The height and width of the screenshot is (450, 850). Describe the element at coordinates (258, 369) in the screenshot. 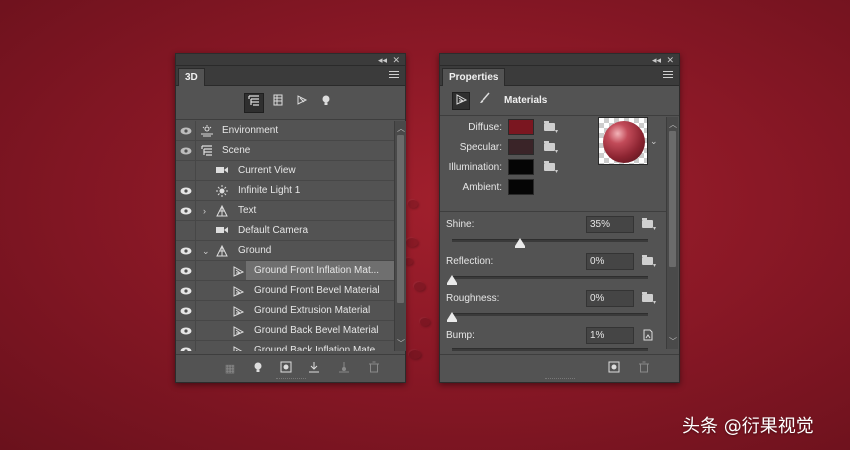

I see `add-light-icon` at that location.